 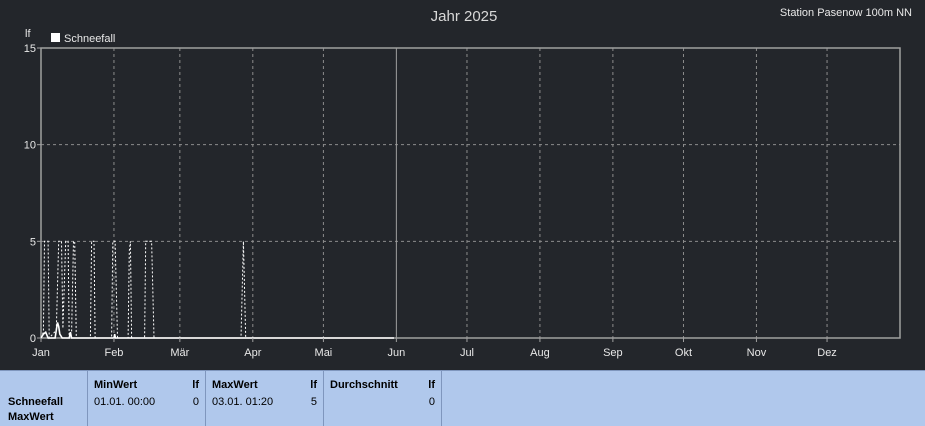 I want to click on stats-row-label-cell: Schneefall MaxWert, so click(x=44, y=398).